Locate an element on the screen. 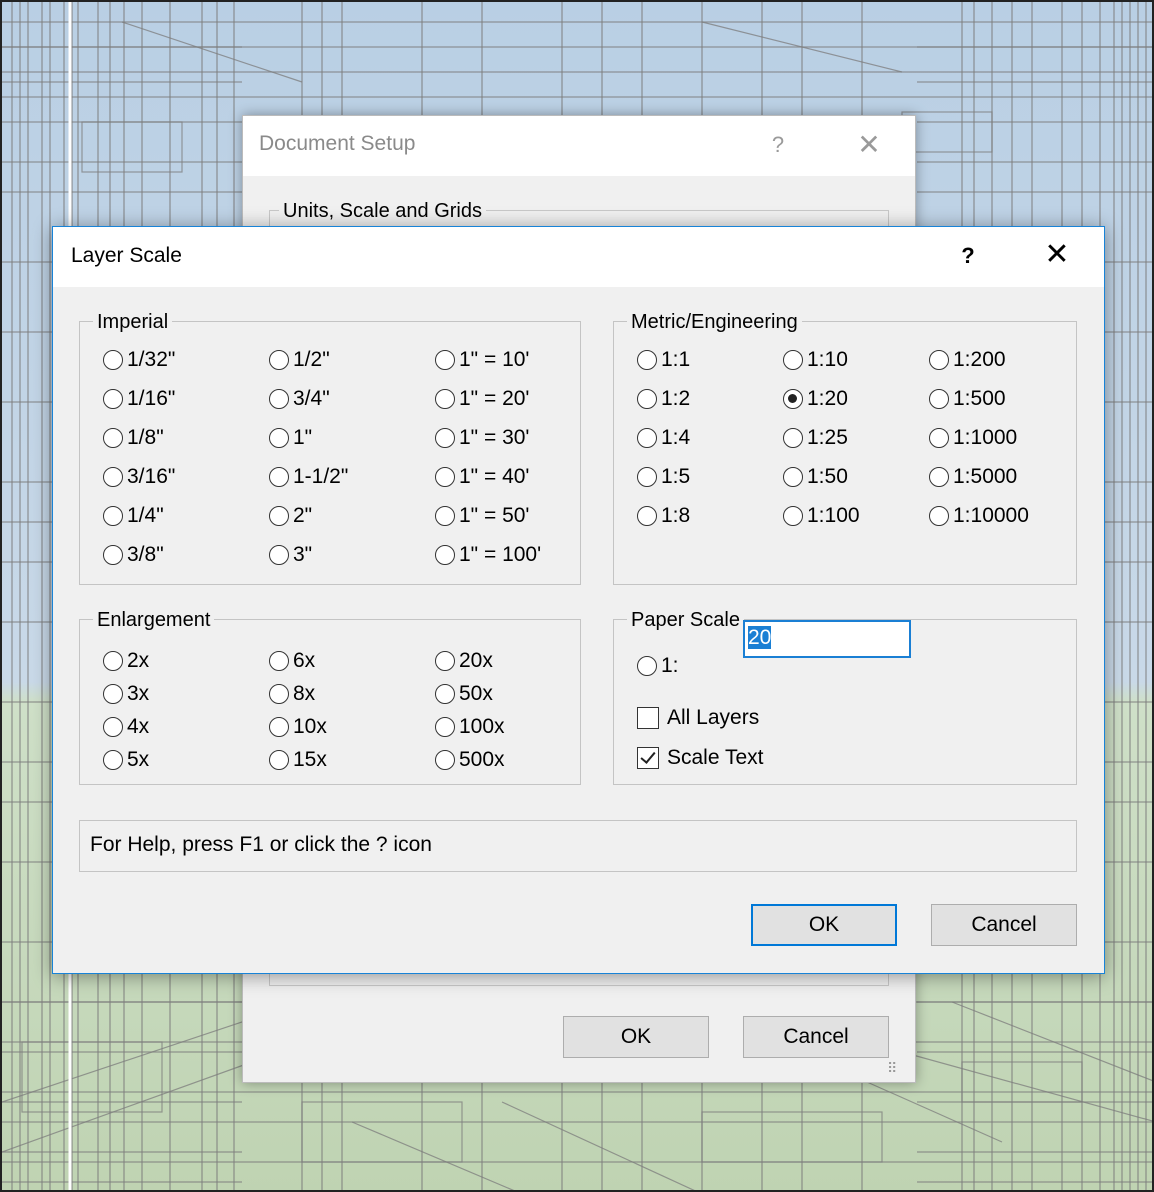 Image resolution: width=1154 pixels, height=1192 pixels. metric-scale-radio: 1:500 is located at coordinates (967, 399).